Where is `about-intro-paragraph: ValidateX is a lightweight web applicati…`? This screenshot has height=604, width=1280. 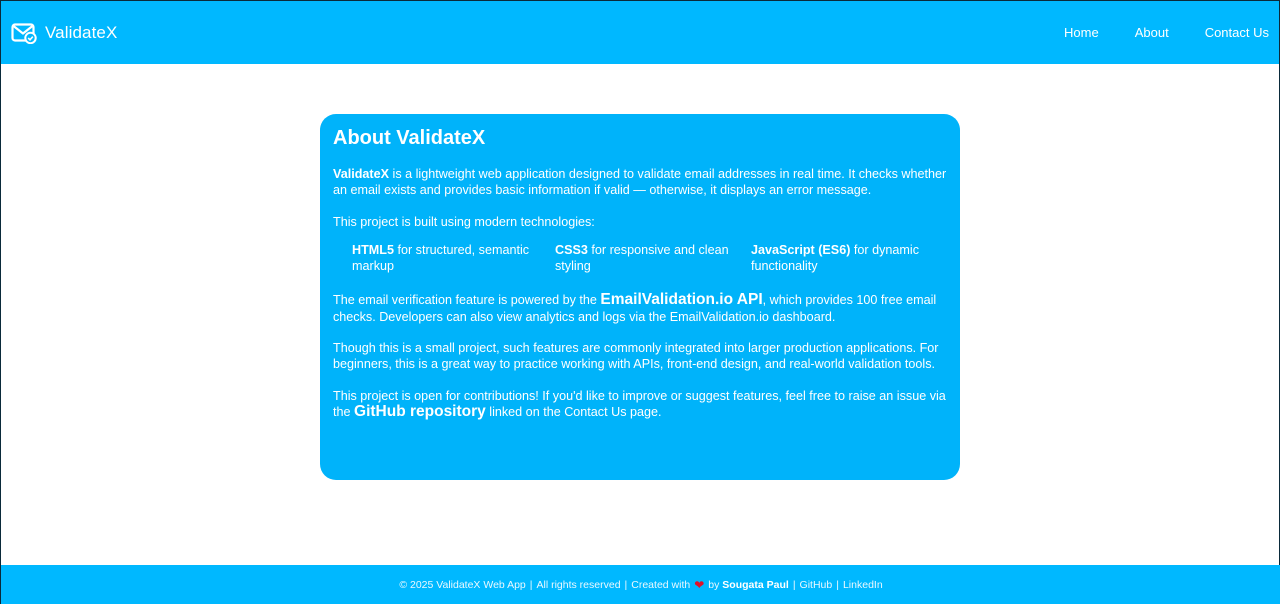 about-intro-paragraph: ValidateX is a lightweight web applicati… is located at coordinates (640, 182).